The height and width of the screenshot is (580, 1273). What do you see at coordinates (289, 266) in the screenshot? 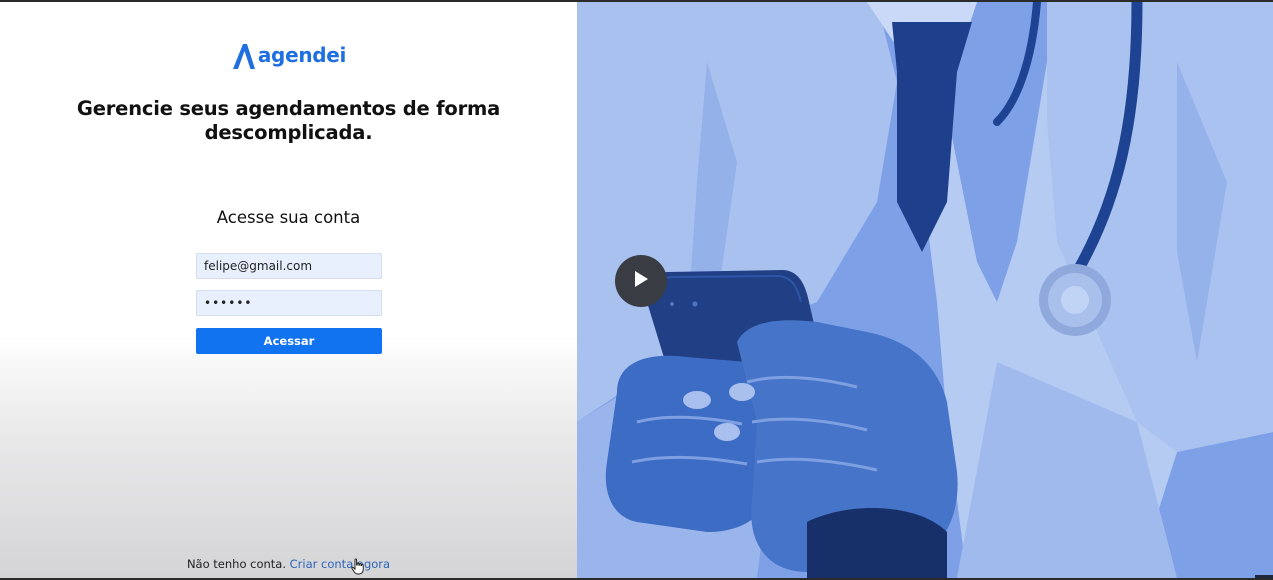
I see `email-field` at bounding box center [289, 266].